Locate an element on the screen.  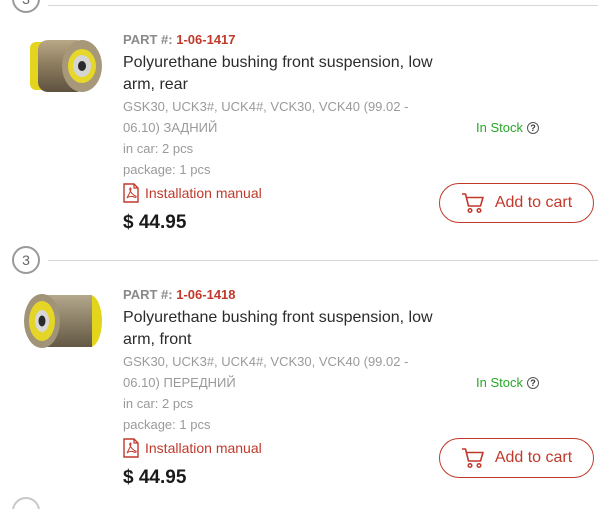
product-compat-line2: 06.10) ПЕРЕДНИЙ is located at coordinates (179, 382).